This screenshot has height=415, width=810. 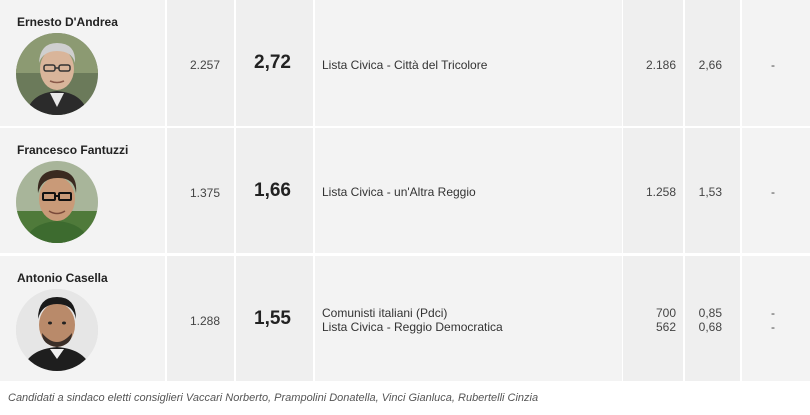 What do you see at coordinates (710, 327) in the screenshot?
I see `list-percent: 0,68` at bounding box center [710, 327].